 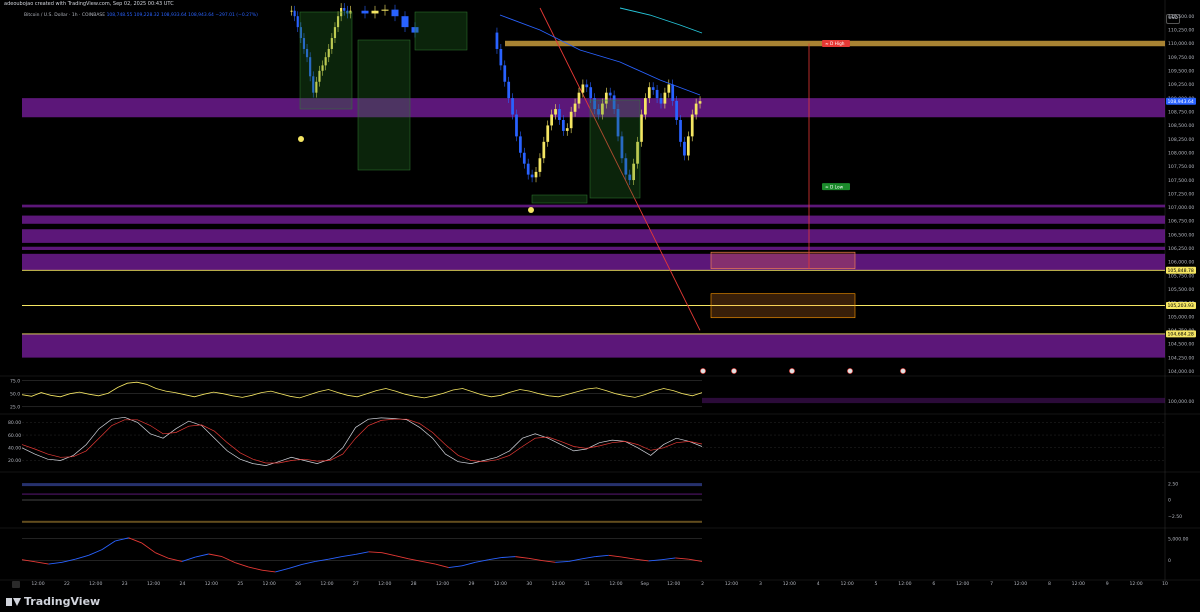 What do you see at coordinates (1178, 539) in the screenshot?
I see `mom-tick-label: 5,000.00` at bounding box center [1178, 539].